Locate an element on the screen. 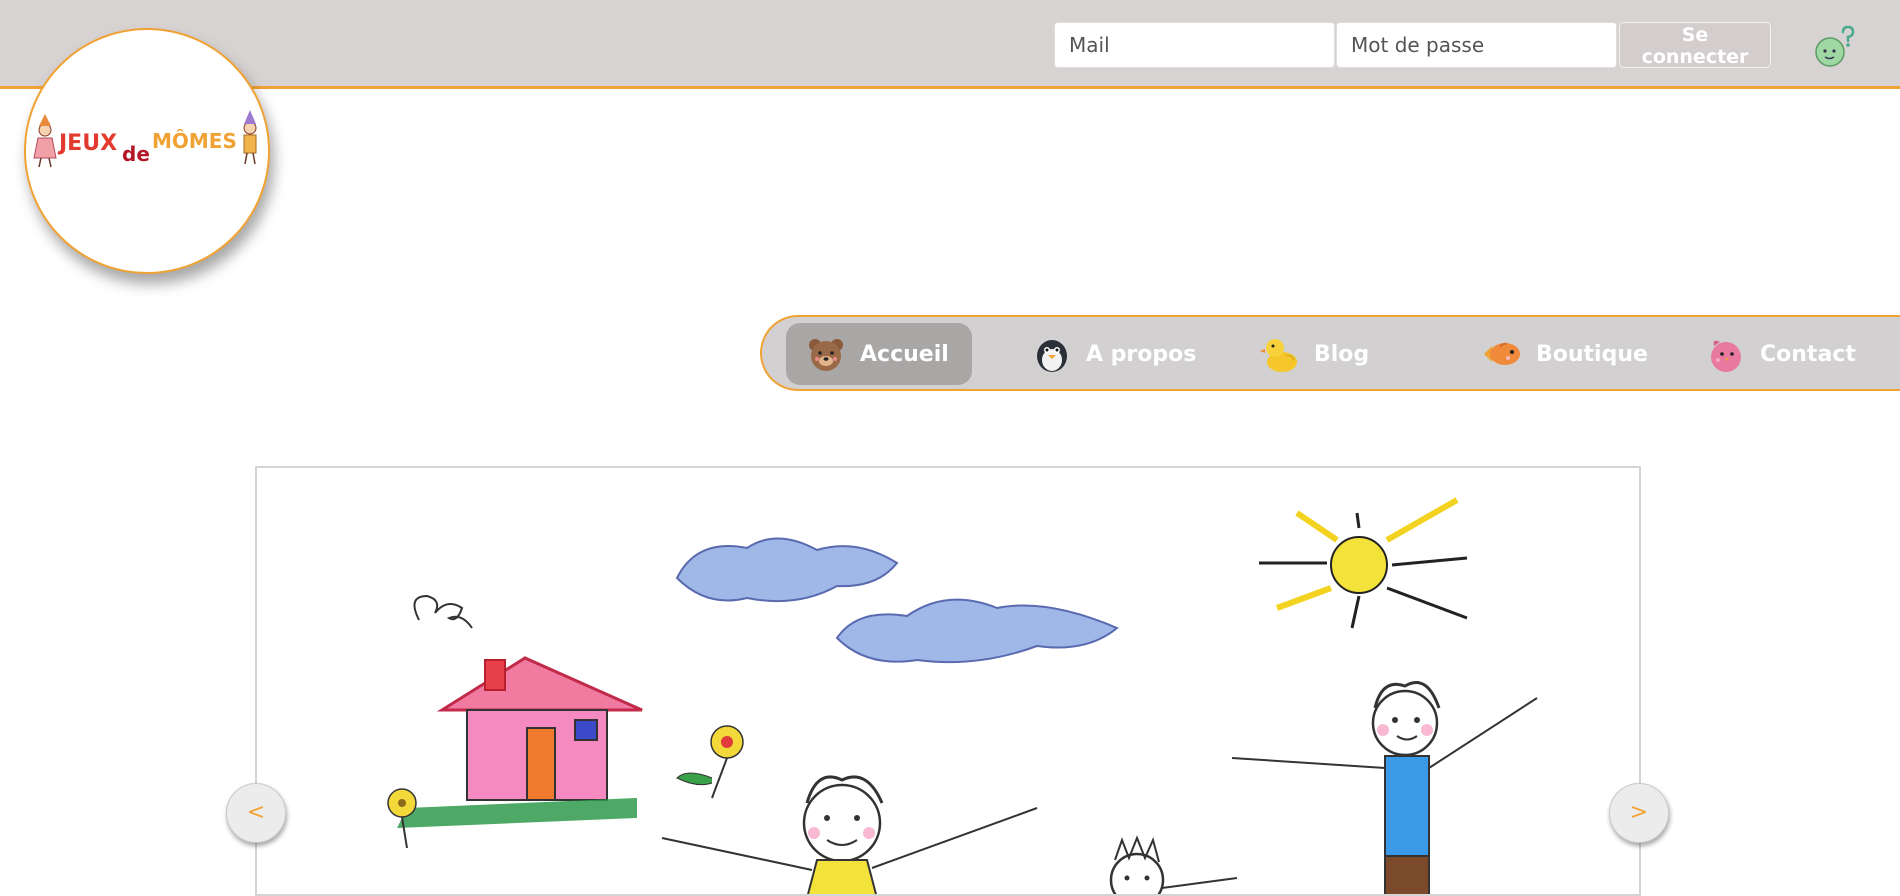 The width and height of the screenshot is (1900, 896). cloud-illustration is located at coordinates (897, 600).